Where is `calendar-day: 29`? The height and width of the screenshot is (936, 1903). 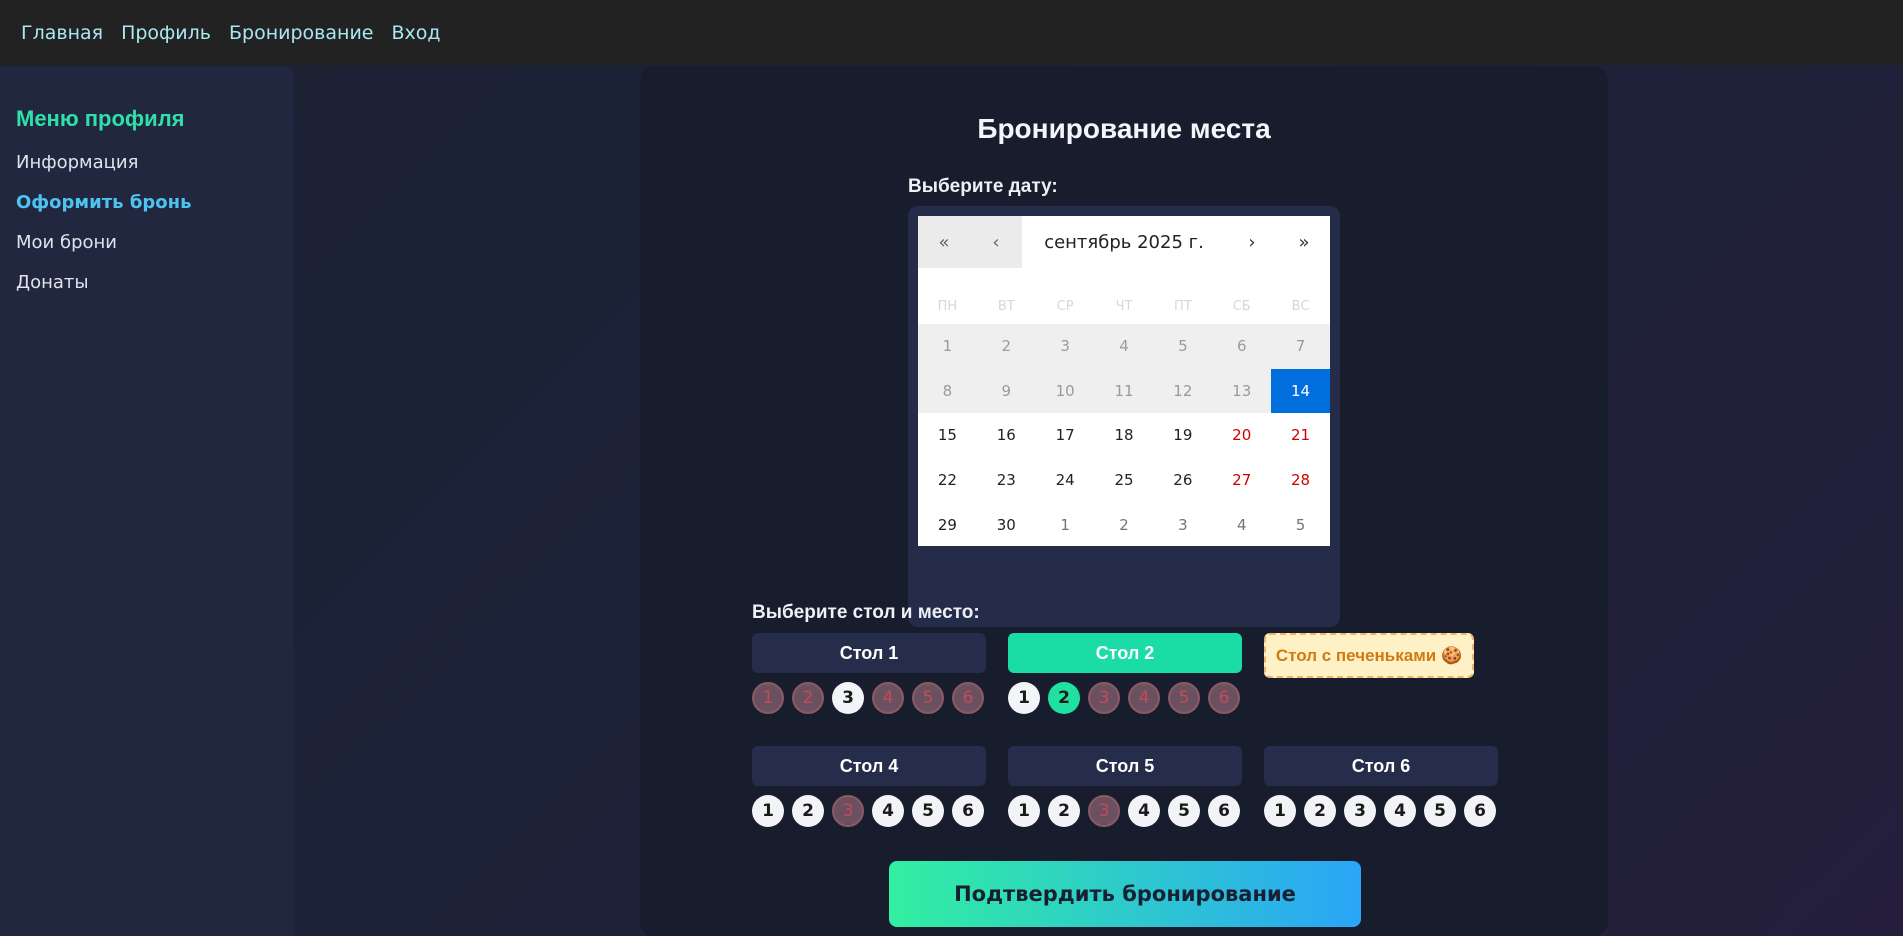
calendar-day: 29 is located at coordinates (947, 524).